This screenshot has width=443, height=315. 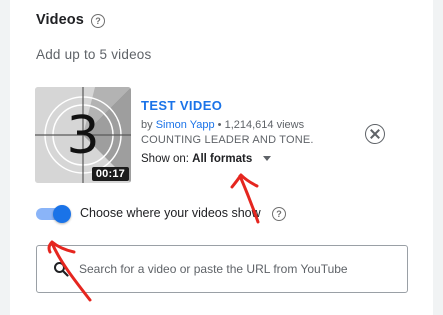 What do you see at coordinates (267, 159) in the screenshot?
I see `caret-down-icon` at bounding box center [267, 159].